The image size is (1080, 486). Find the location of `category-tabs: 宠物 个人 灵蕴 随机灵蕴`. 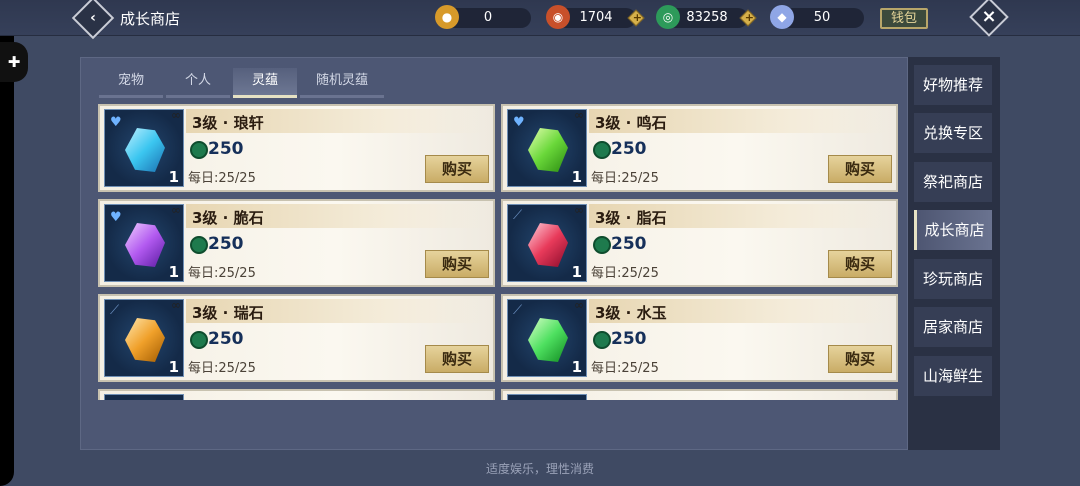

category-tabs: 宠物 个人 灵蕴 随机灵蕴 is located at coordinates (243, 83).